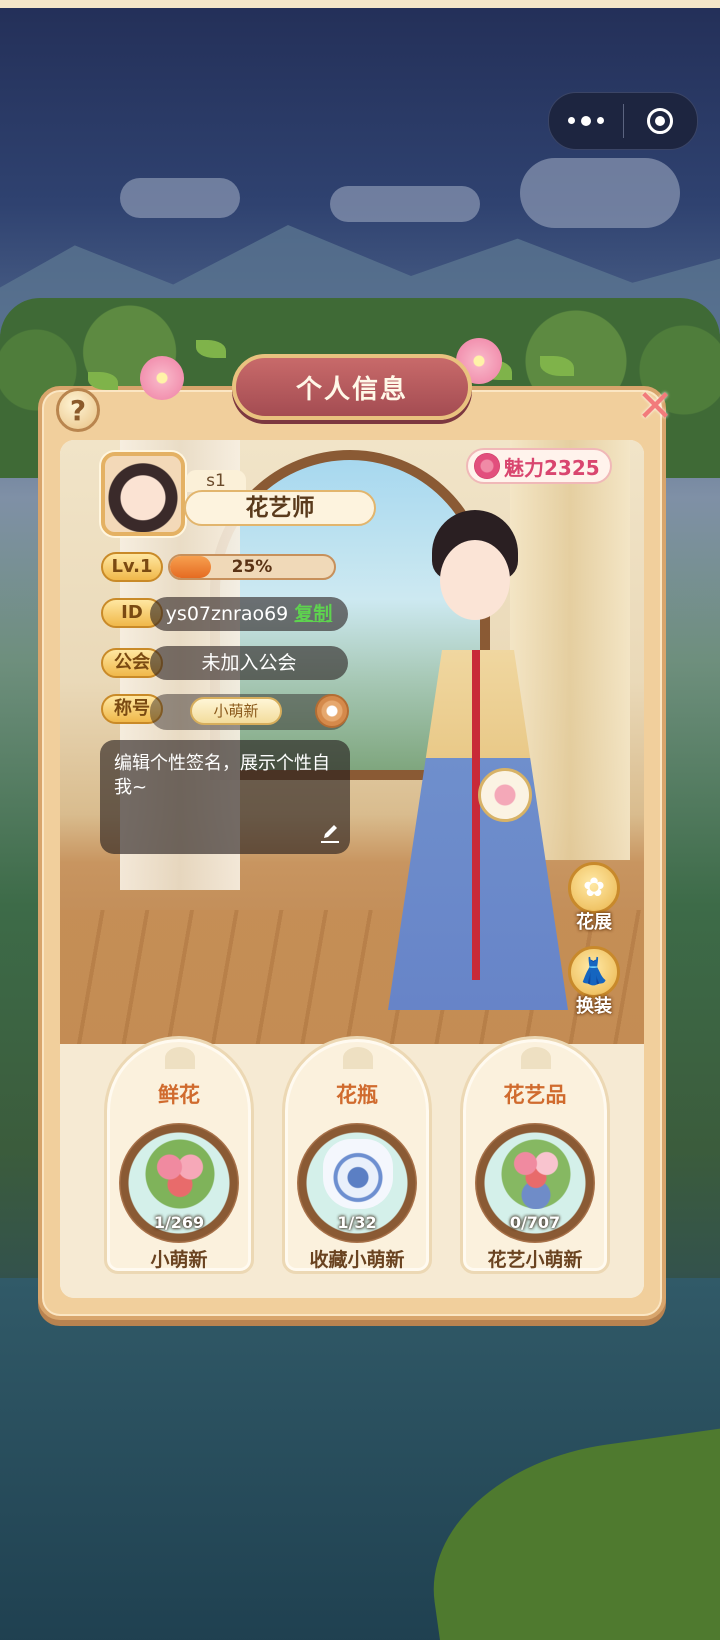 The height and width of the screenshot is (1640, 720). What do you see at coordinates (586, 120) in the screenshot?
I see `more-menu-button` at bounding box center [586, 120].